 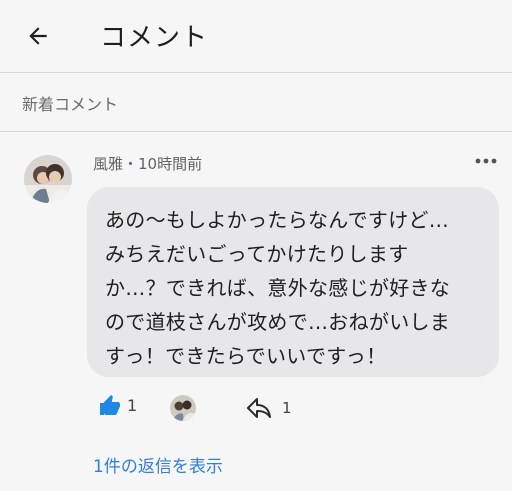 What do you see at coordinates (148, 164) in the screenshot?
I see `comment-author-time: 風雅・10時間前` at bounding box center [148, 164].